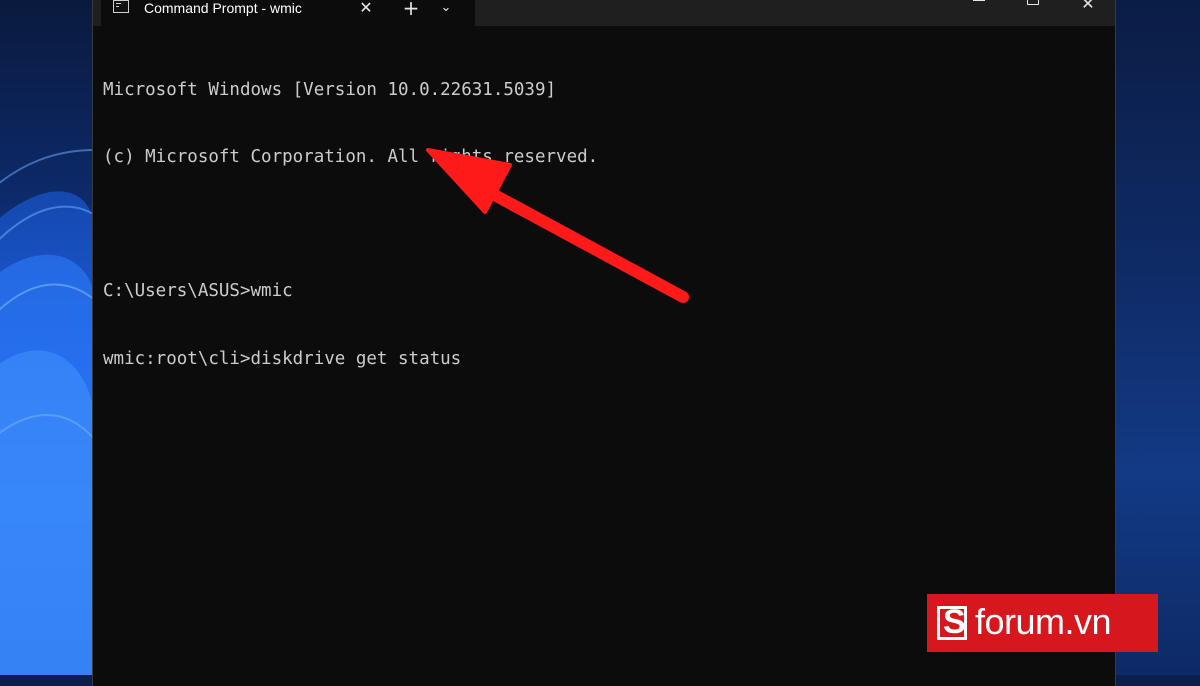  Describe the element at coordinates (1088, 8) in the screenshot. I see `close-icon: ✕` at that location.